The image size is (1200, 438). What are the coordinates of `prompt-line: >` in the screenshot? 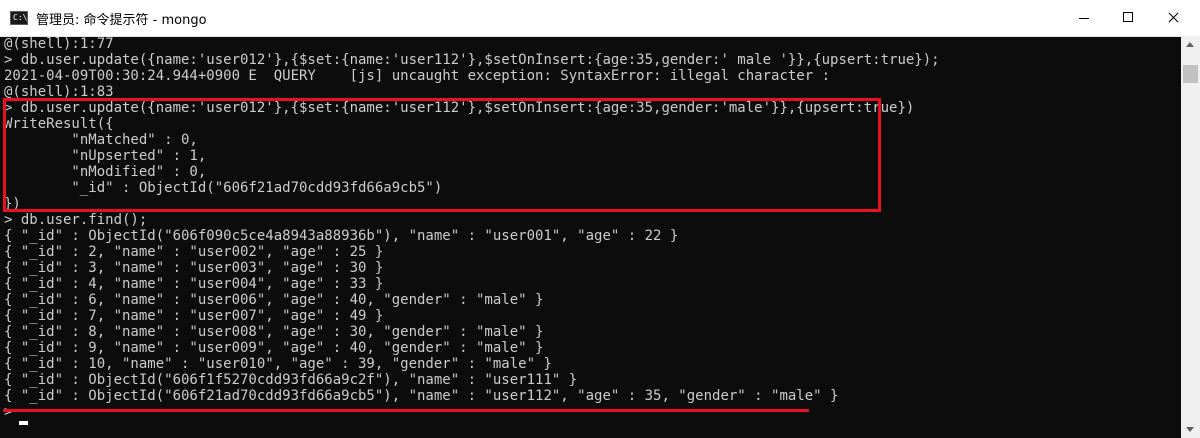 It's located at (8, 412).